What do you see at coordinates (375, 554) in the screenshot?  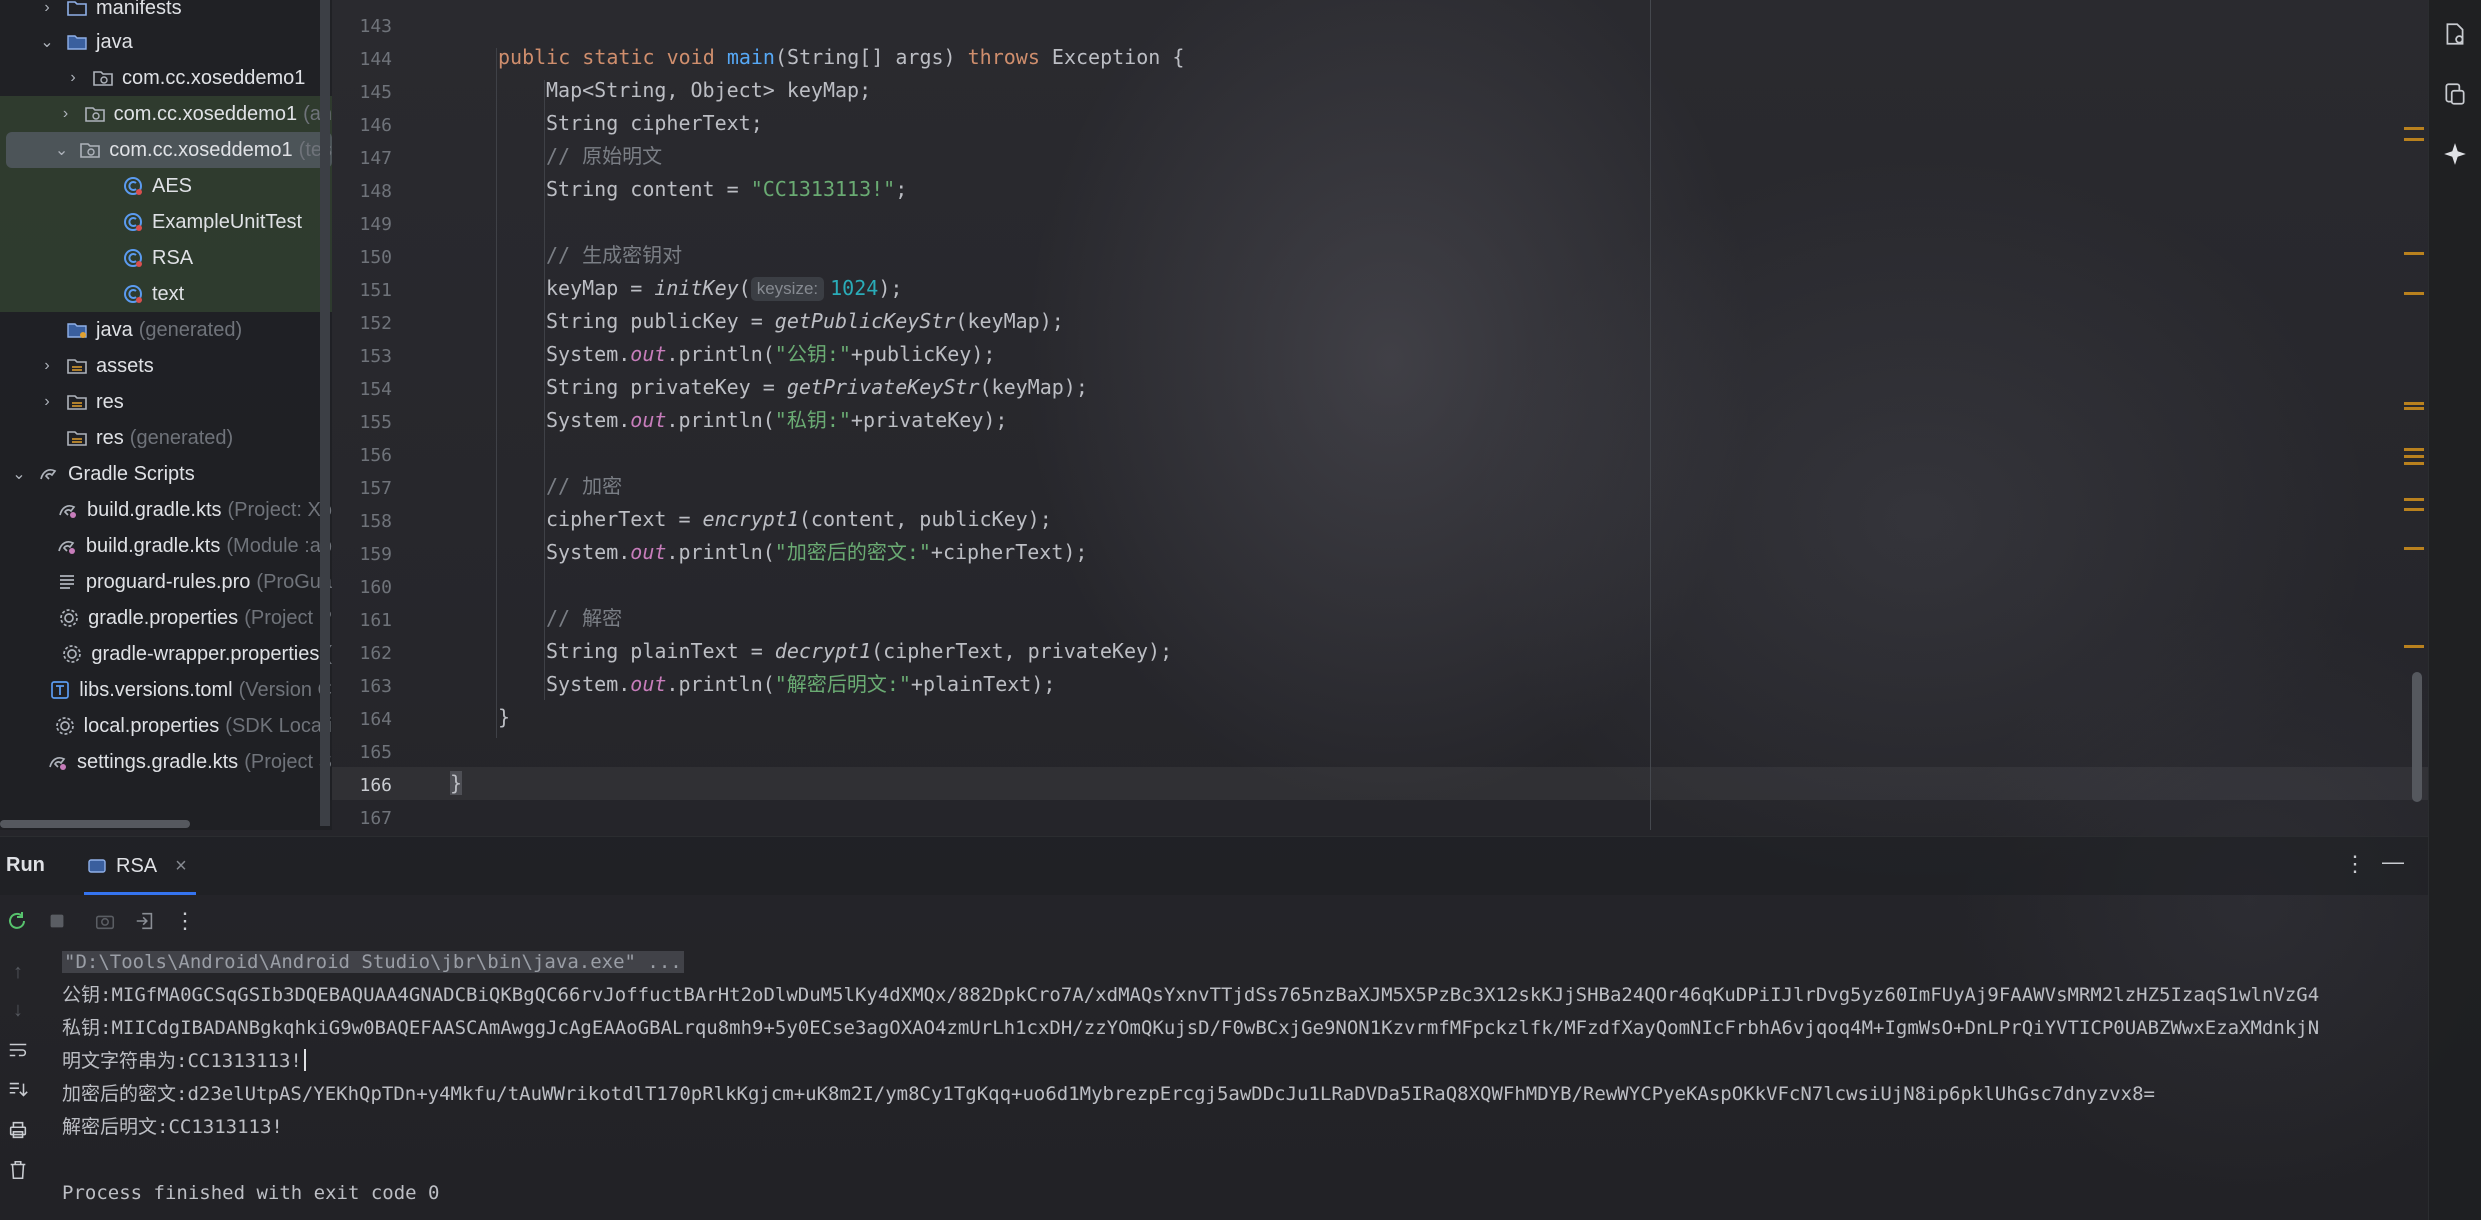 I see `line-number: 159` at bounding box center [375, 554].